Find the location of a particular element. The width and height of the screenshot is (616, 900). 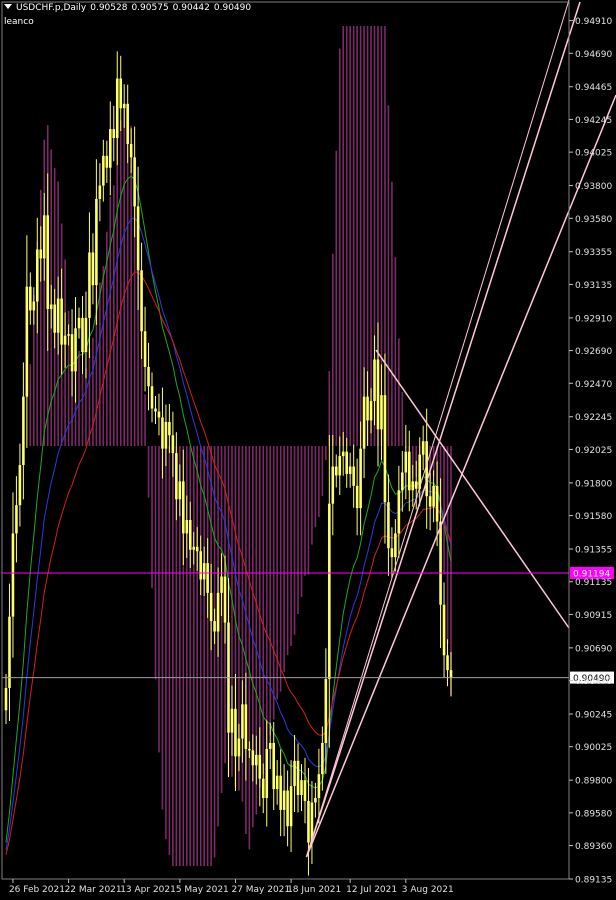

ohlc-low: 0.90442 is located at coordinates (191, 8).